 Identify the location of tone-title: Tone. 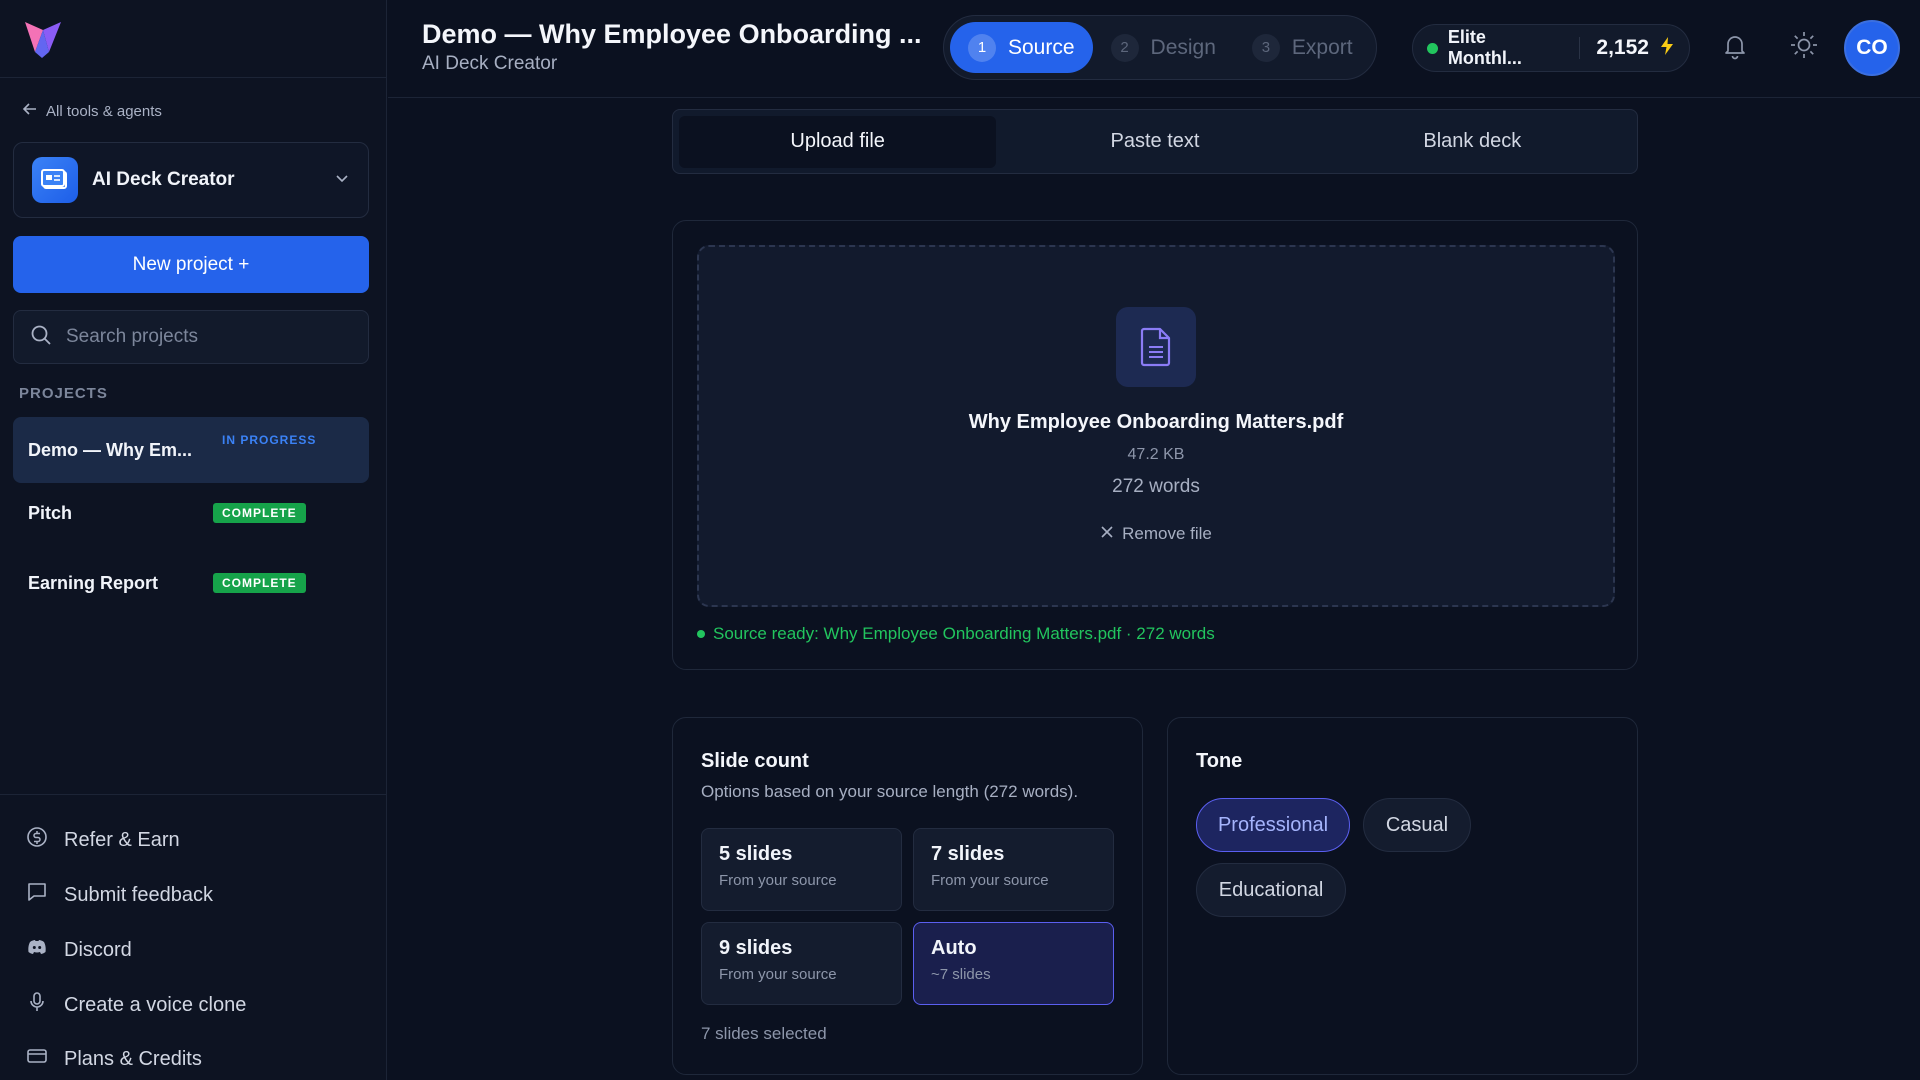
(1219, 761).